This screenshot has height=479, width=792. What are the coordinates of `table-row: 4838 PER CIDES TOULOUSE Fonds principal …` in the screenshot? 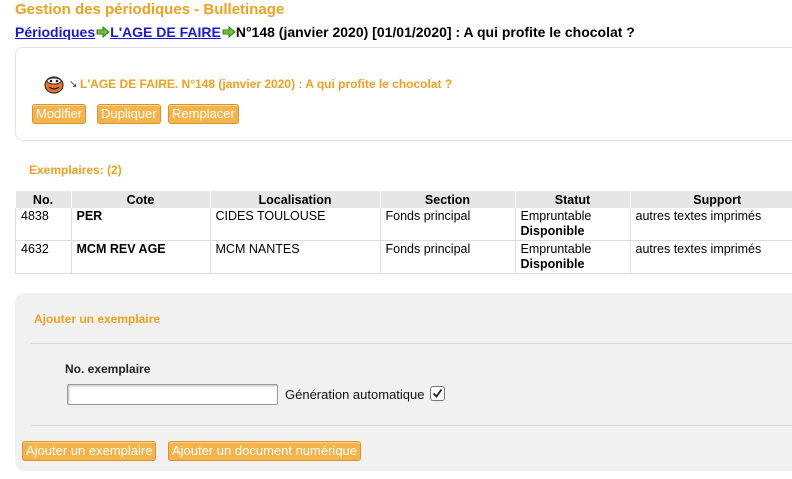 It's located at (403, 224).